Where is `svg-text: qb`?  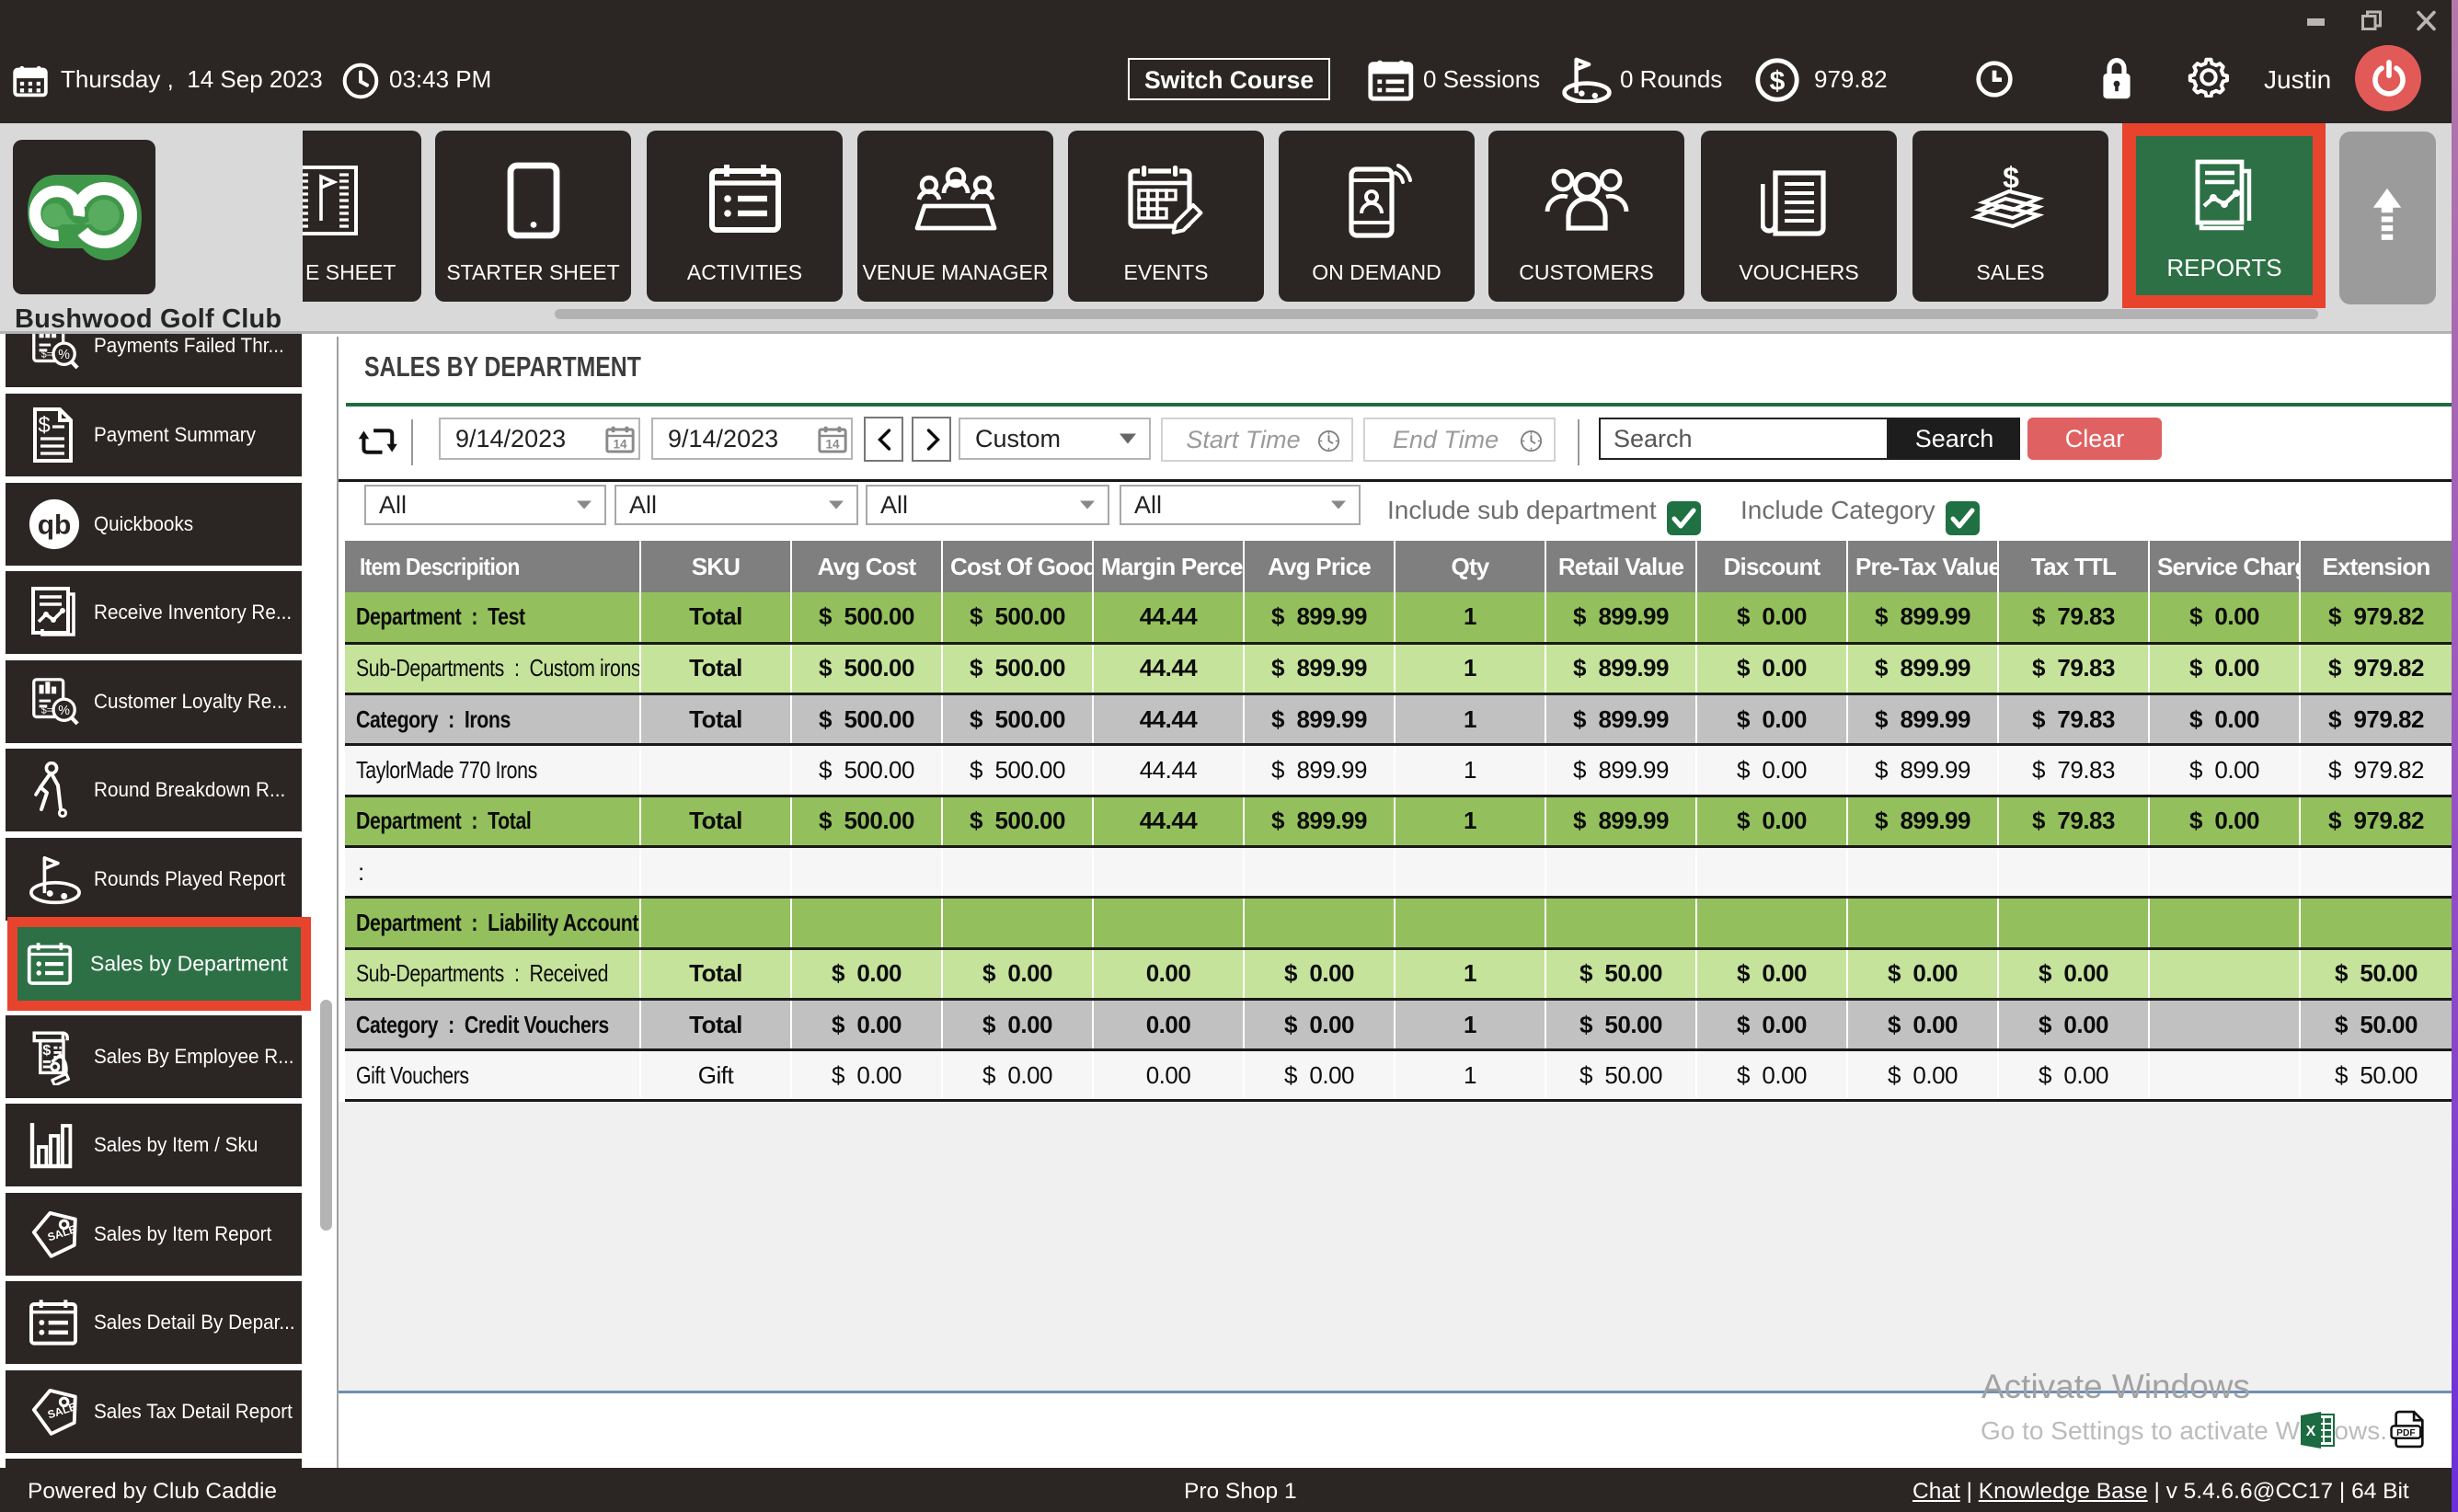 svg-text: qb is located at coordinates (55, 525).